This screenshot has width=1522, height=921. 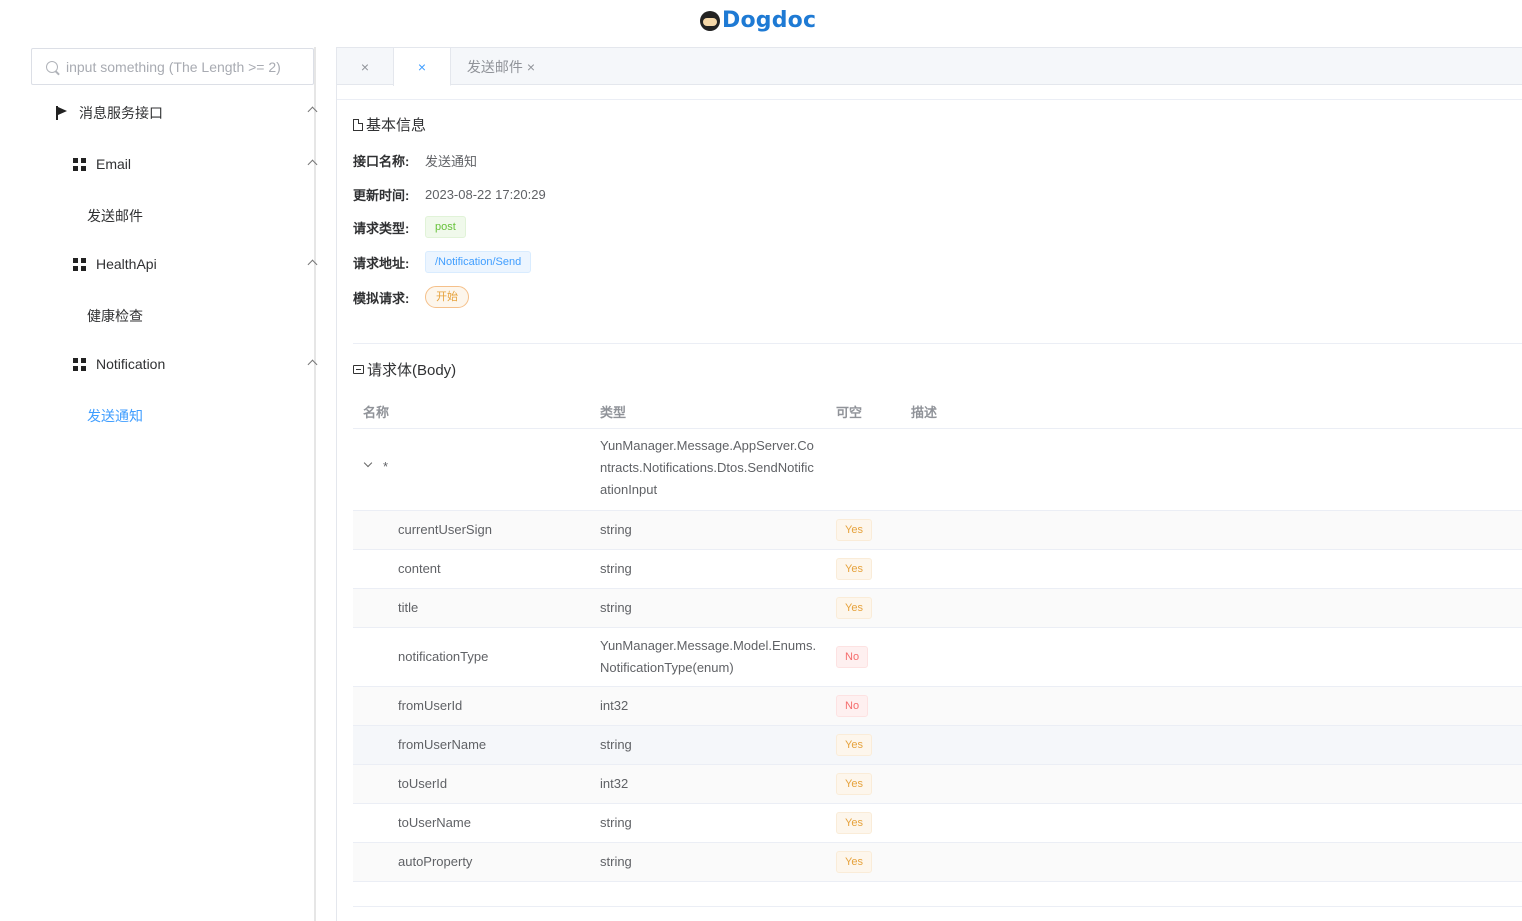 I want to click on sidebar-section-label: Email, so click(x=114, y=164).